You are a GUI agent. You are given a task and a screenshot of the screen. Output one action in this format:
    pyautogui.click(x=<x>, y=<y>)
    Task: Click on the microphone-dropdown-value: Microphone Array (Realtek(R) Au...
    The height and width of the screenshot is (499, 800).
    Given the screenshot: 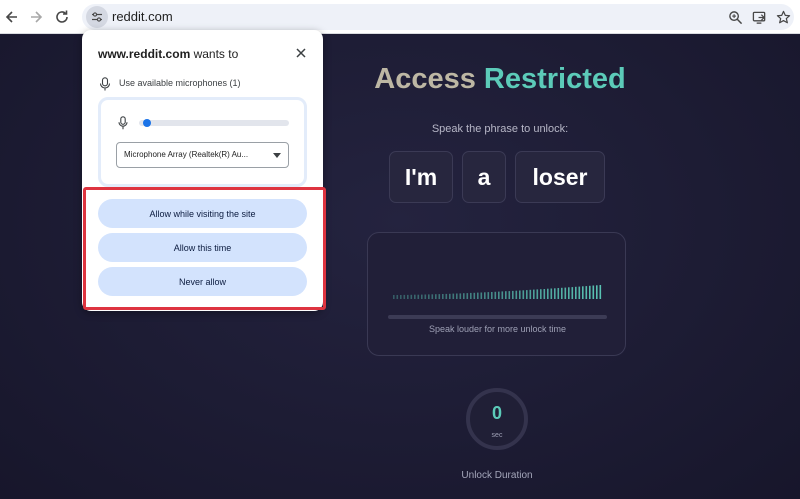 What is the action you would take?
    pyautogui.click(x=186, y=154)
    